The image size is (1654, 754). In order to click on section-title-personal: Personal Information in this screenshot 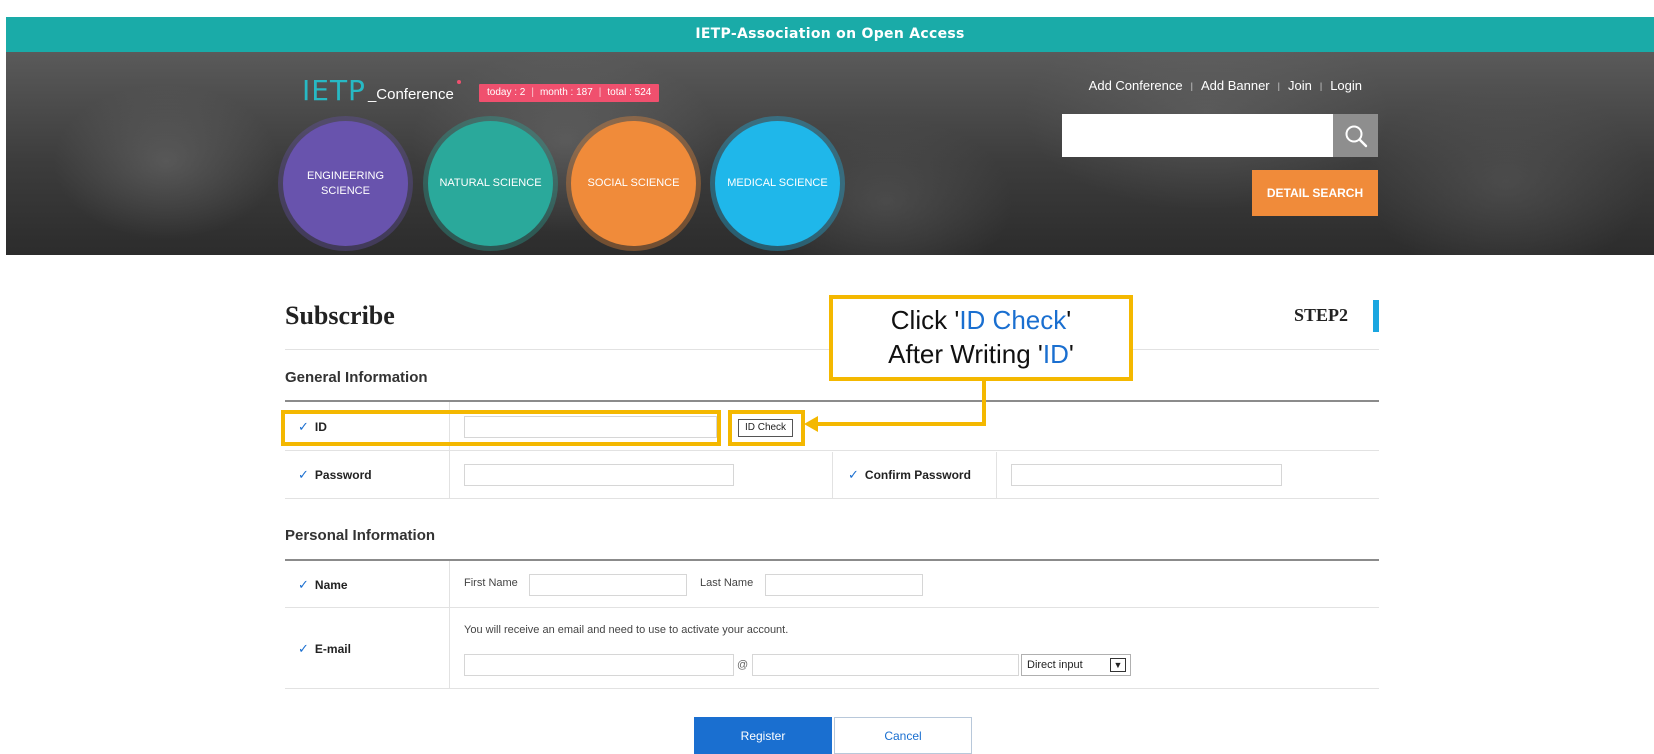, I will do `click(360, 535)`.